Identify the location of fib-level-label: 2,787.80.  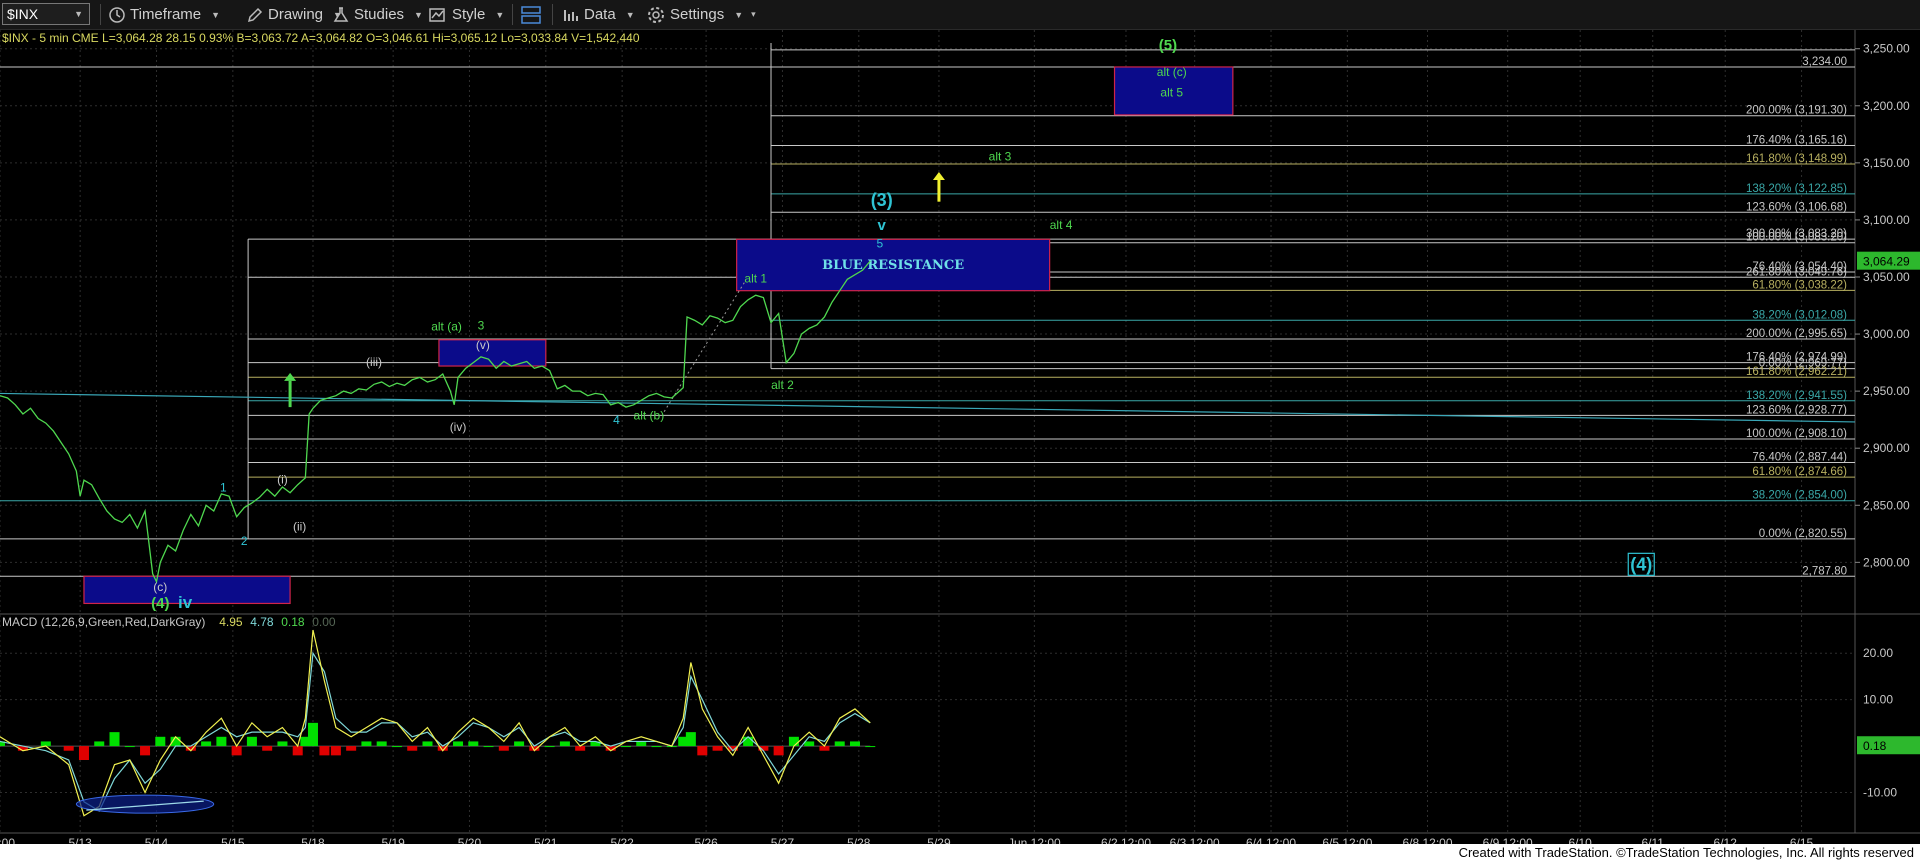
(1824, 571).